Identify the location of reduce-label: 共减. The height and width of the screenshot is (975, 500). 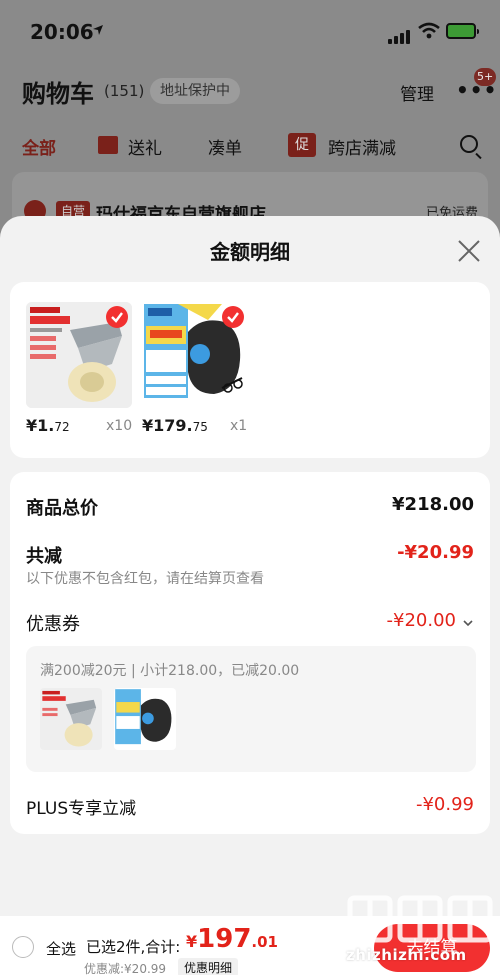
(44, 556).